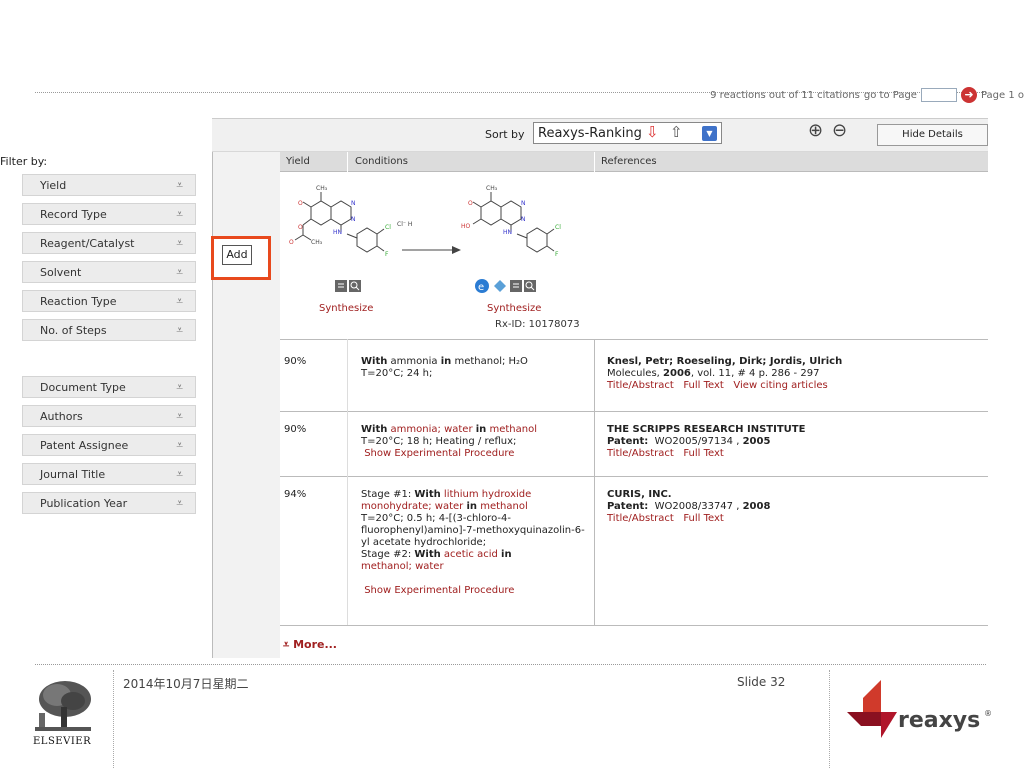  What do you see at coordinates (109, 445) in the screenshot?
I see `filter-patent-assignee: Patent Assignee ⩡` at bounding box center [109, 445].